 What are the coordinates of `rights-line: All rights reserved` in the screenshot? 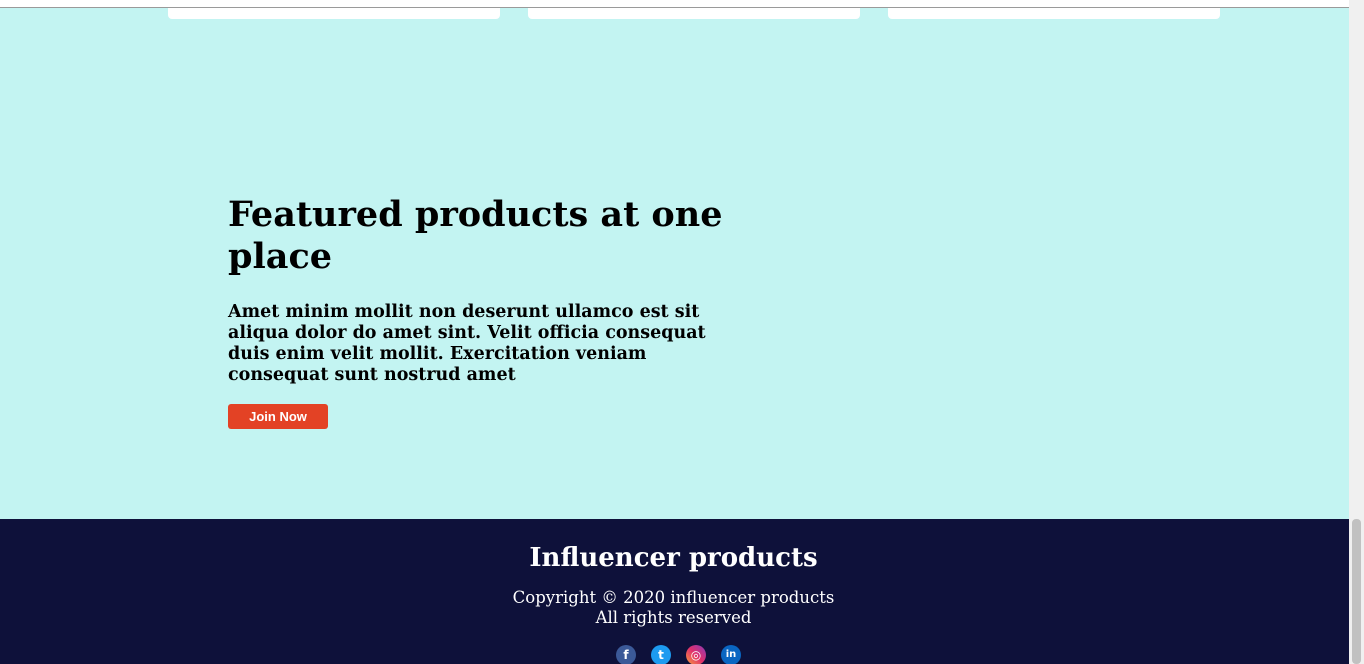 It's located at (673, 617).